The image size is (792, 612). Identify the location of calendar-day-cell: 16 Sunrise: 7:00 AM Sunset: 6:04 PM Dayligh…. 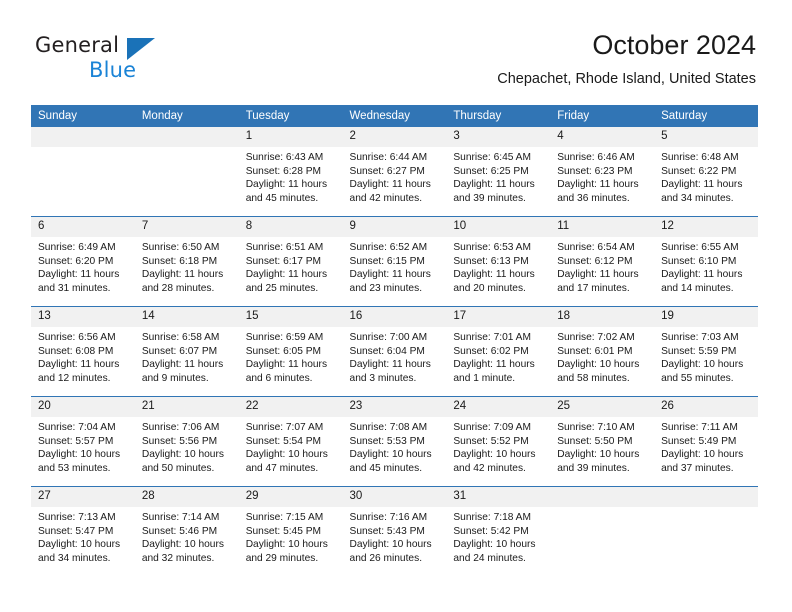
(394, 351).